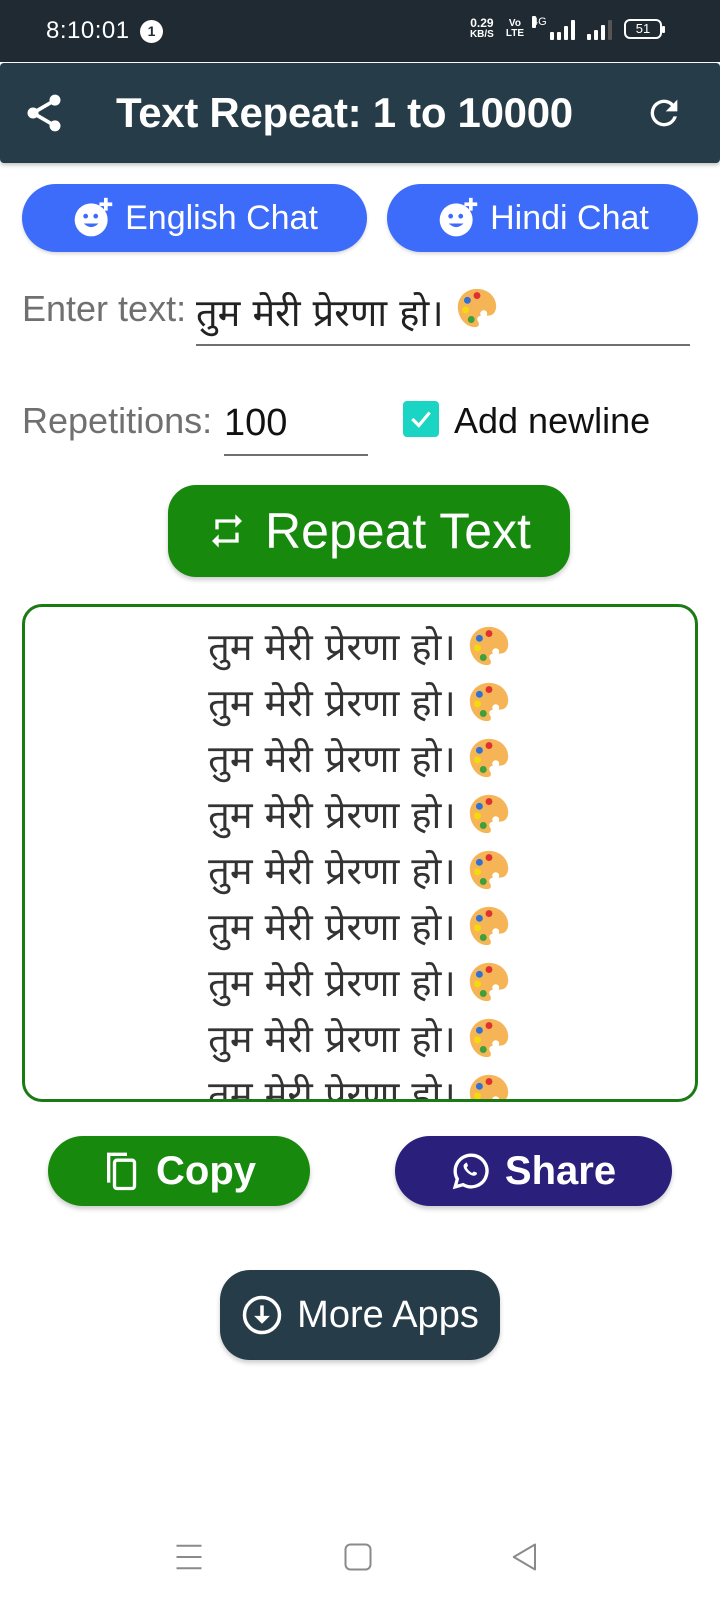 The image size is (720, 1600). Describe the element at coordinates (88, 30) in the screenshot. I see `status-time: 8:10:01` at that location.